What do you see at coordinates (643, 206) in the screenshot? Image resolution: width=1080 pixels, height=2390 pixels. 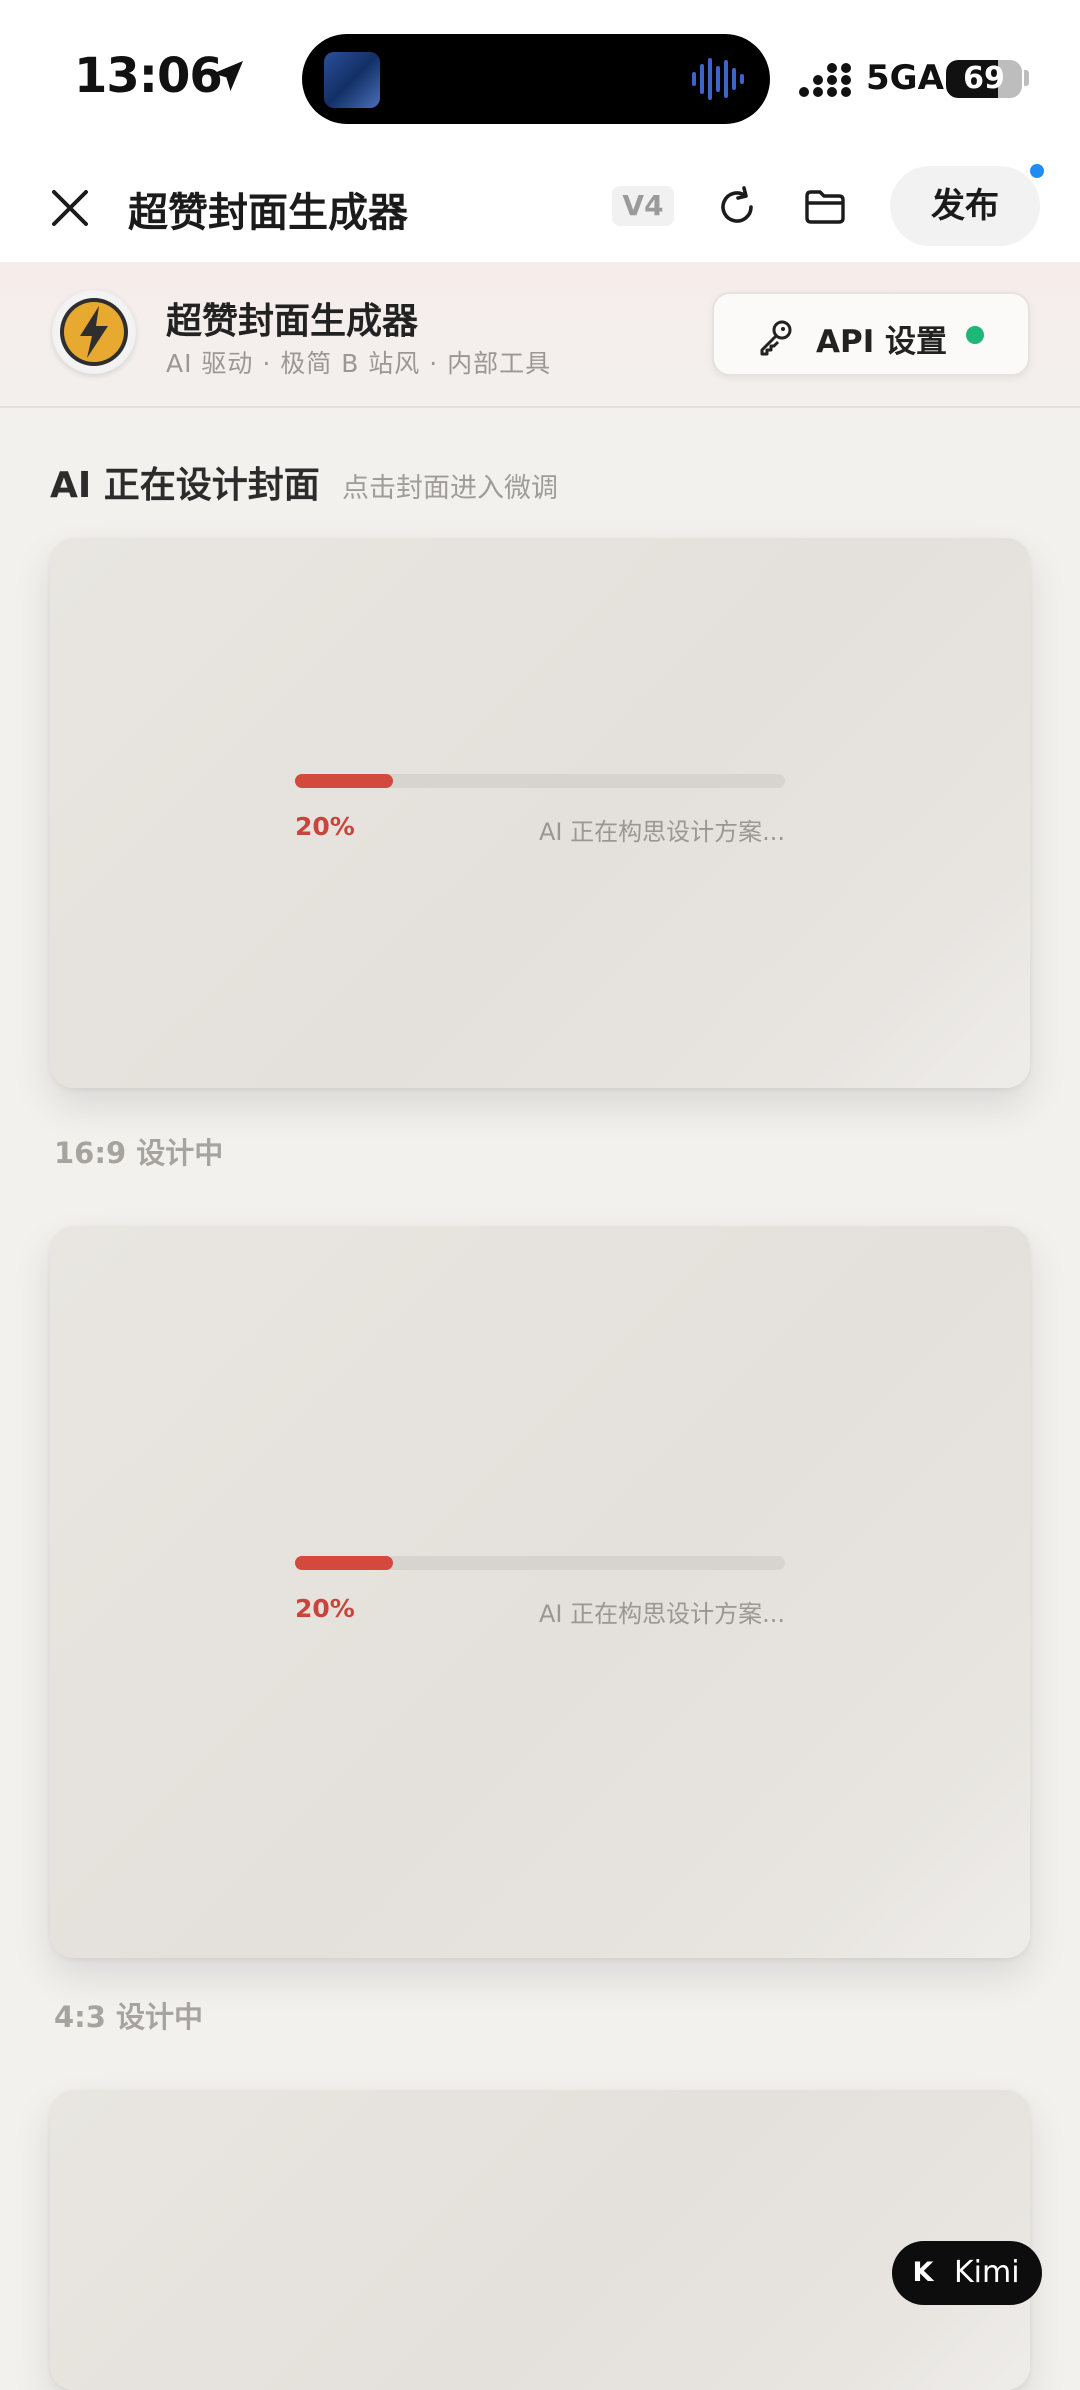 I see `version-badge: V4` at bounding box center [643, 206].